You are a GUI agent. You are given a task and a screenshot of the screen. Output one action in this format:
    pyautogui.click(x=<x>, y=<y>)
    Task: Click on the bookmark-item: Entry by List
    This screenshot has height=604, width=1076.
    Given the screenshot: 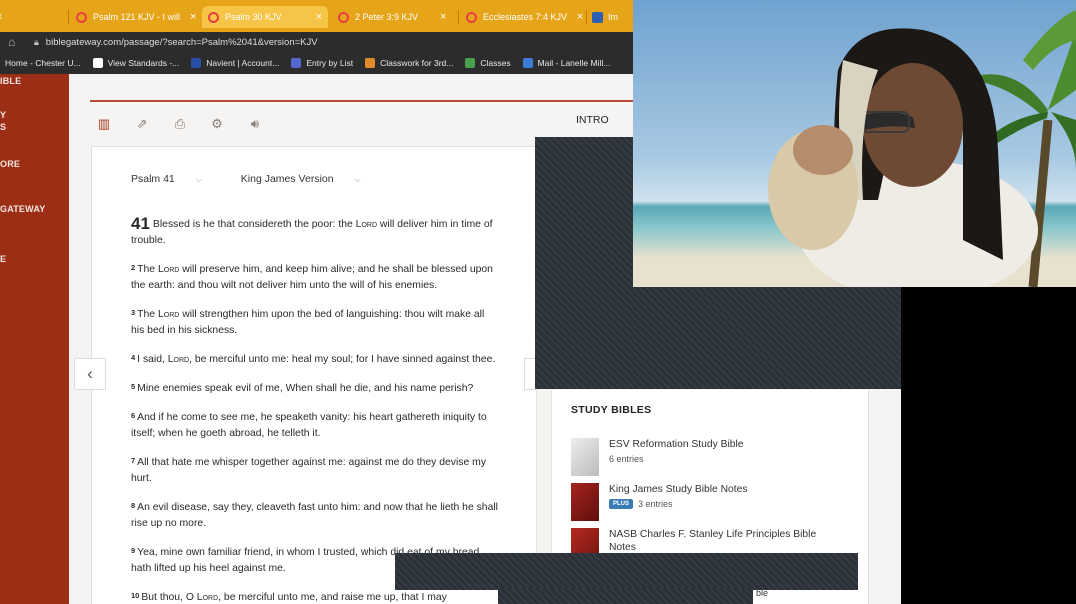 What is the action you would take?
    pyautogui.click(x=322, y=63)
    